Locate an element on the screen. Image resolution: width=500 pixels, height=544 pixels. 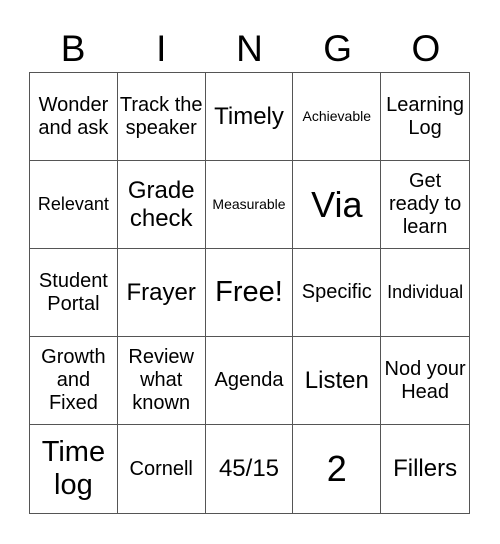
cell-label: Get ready to learn is located at coordinates (425, 204).